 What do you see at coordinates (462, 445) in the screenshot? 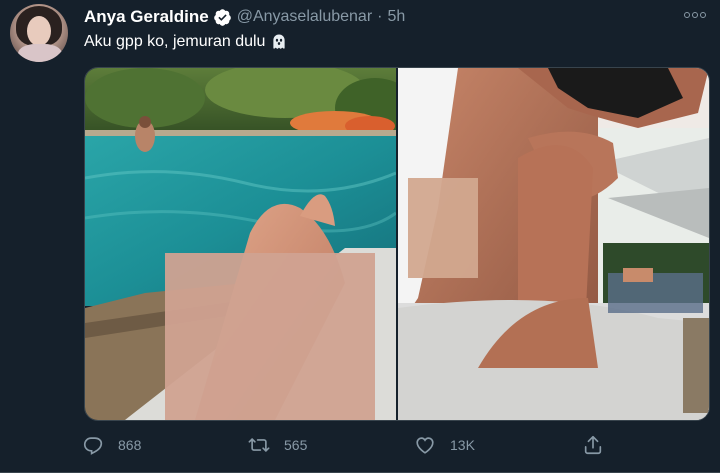
I see `like-count: 13K` at bounding box center [462, 445].